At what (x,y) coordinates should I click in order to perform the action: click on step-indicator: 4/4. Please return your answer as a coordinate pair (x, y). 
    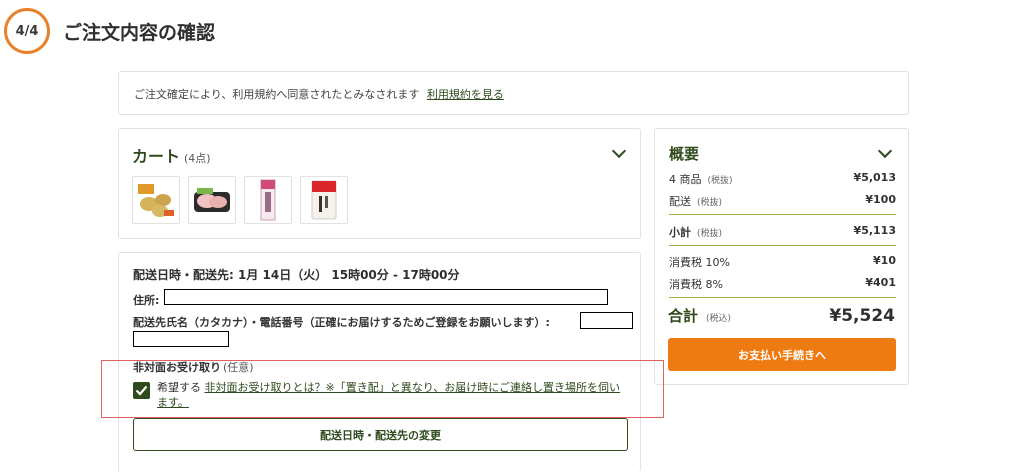
    Looking at the image, I should click on (27, 31).